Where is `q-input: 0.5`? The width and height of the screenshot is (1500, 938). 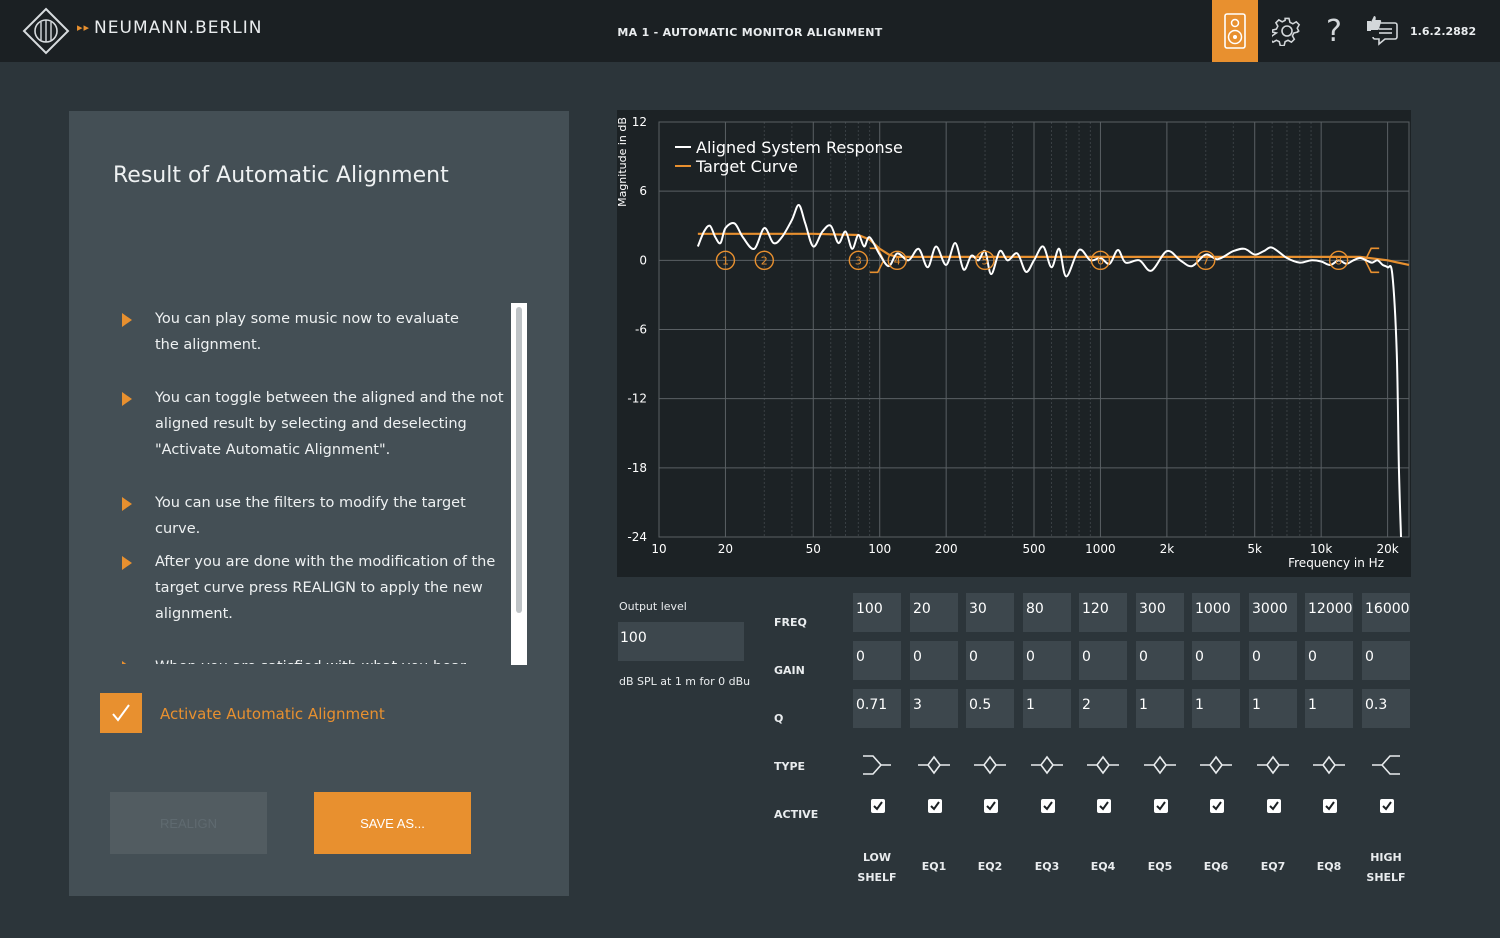 q-input: 0.5 is located at coordinates (990, 708).